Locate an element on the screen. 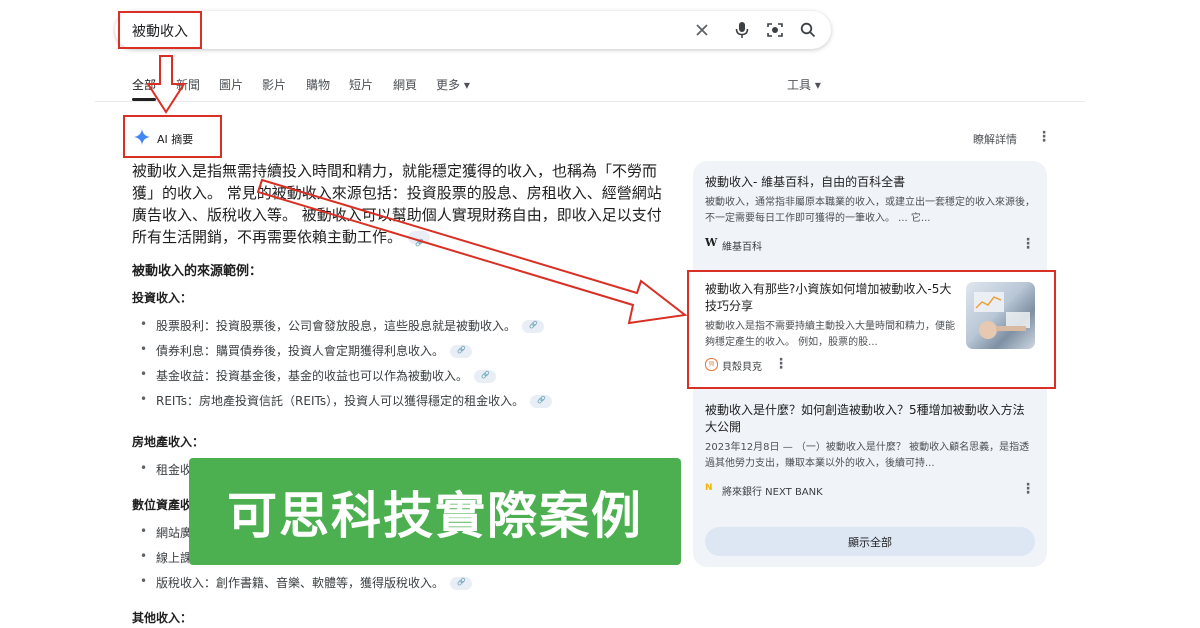 The height and width of the screenshot is (628, 1200). down-arrow-annotation is located at coordinates (166, 84).